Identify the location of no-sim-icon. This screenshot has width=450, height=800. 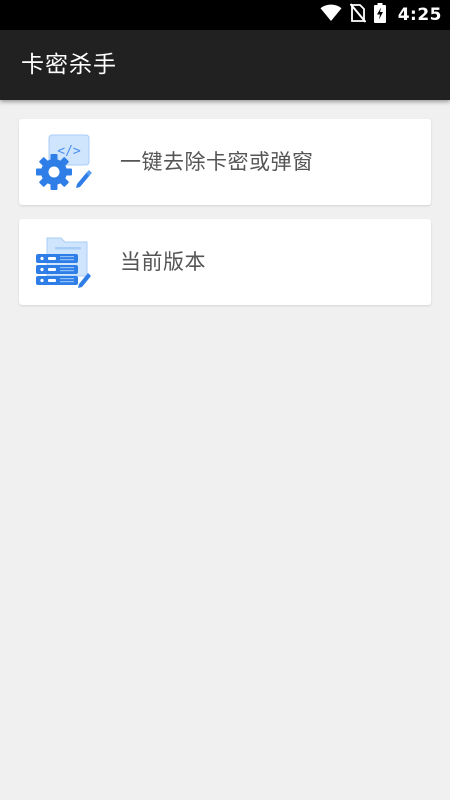
(357, 15).